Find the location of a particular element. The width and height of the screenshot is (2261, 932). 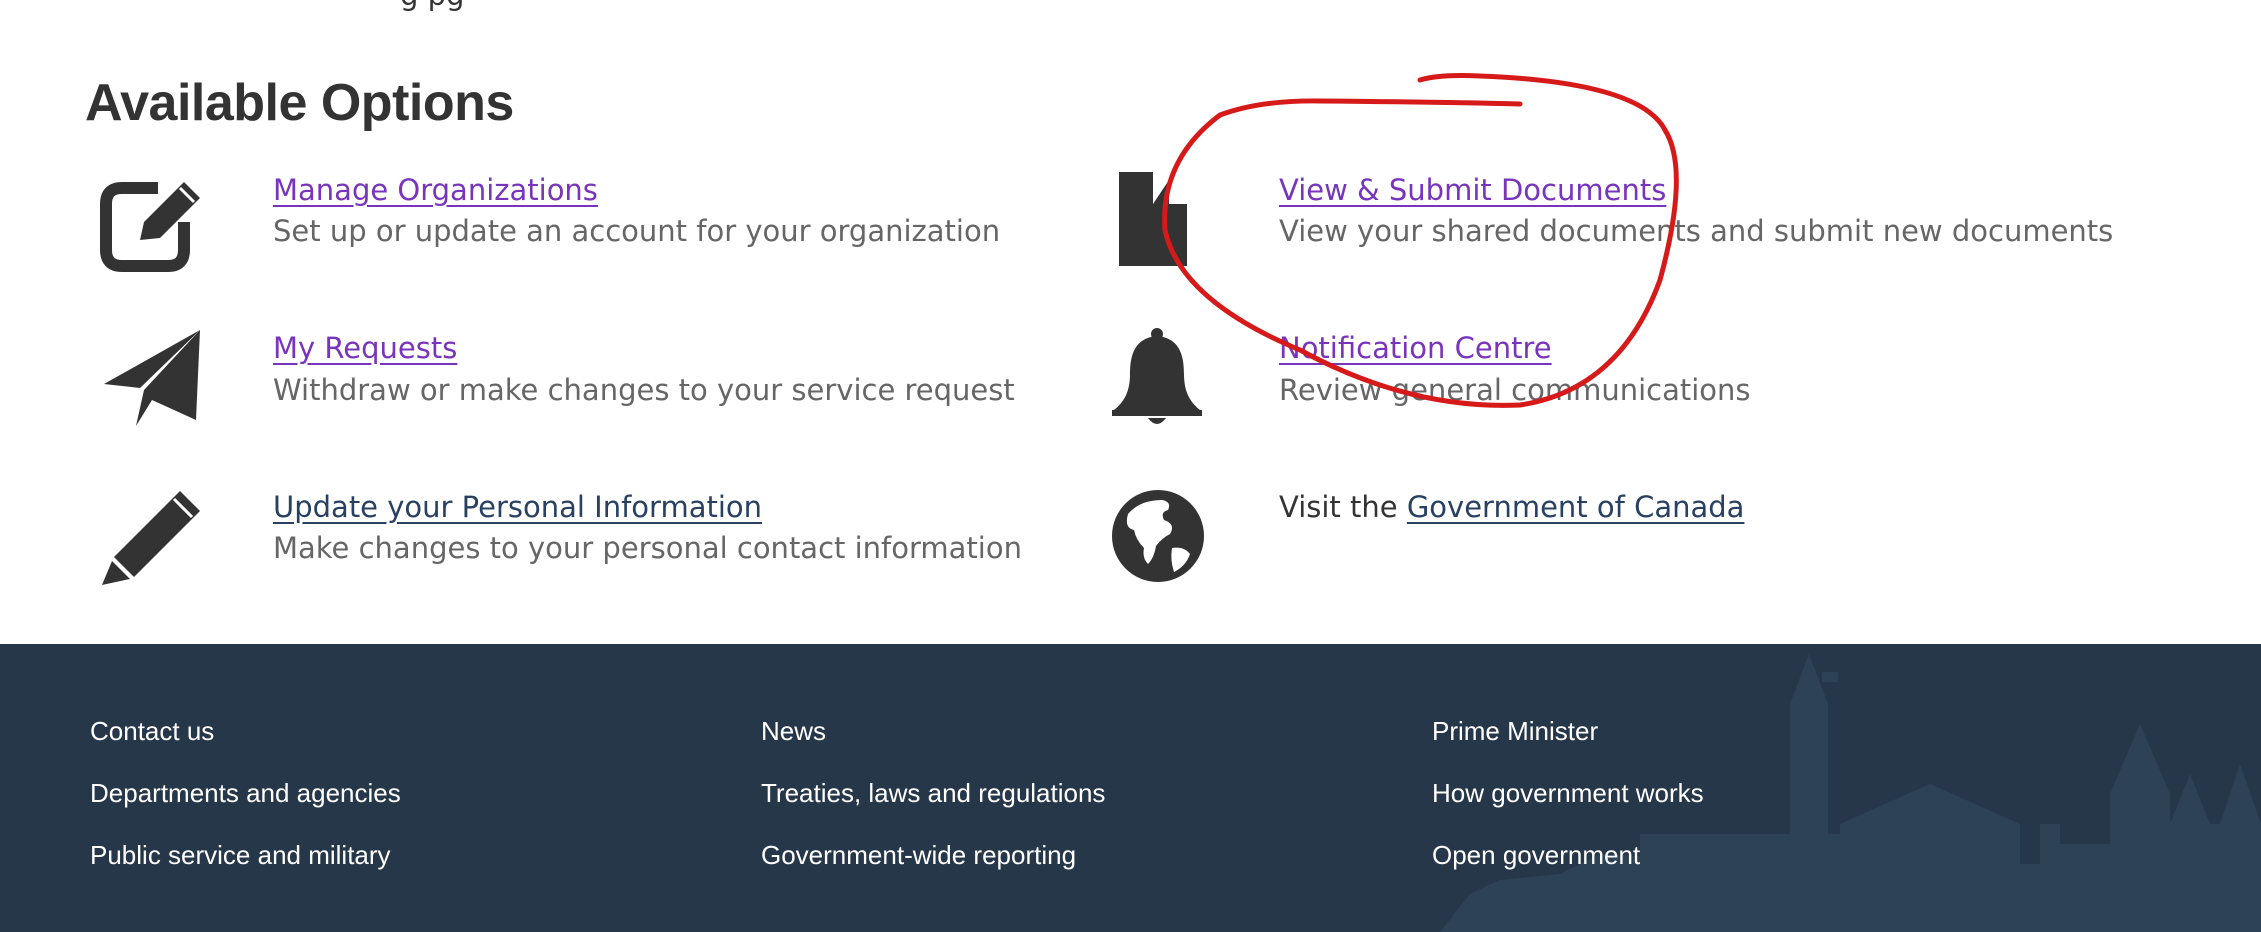

edit-icon is located at coordinates (150, 227).